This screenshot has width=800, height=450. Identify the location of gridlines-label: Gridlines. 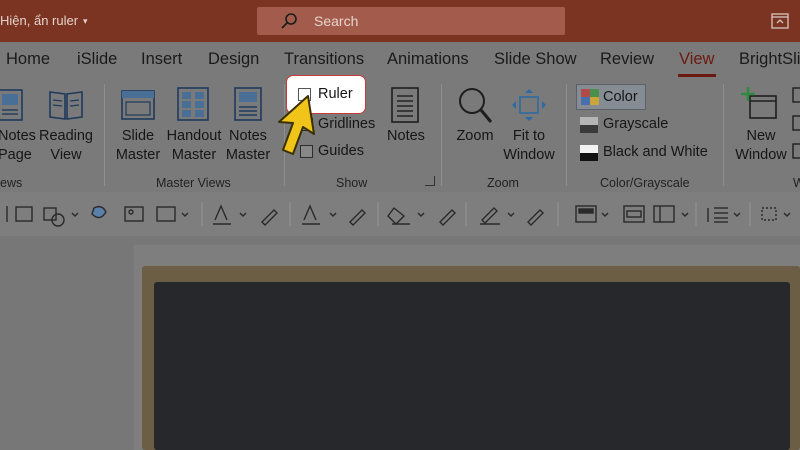
(346, 124).